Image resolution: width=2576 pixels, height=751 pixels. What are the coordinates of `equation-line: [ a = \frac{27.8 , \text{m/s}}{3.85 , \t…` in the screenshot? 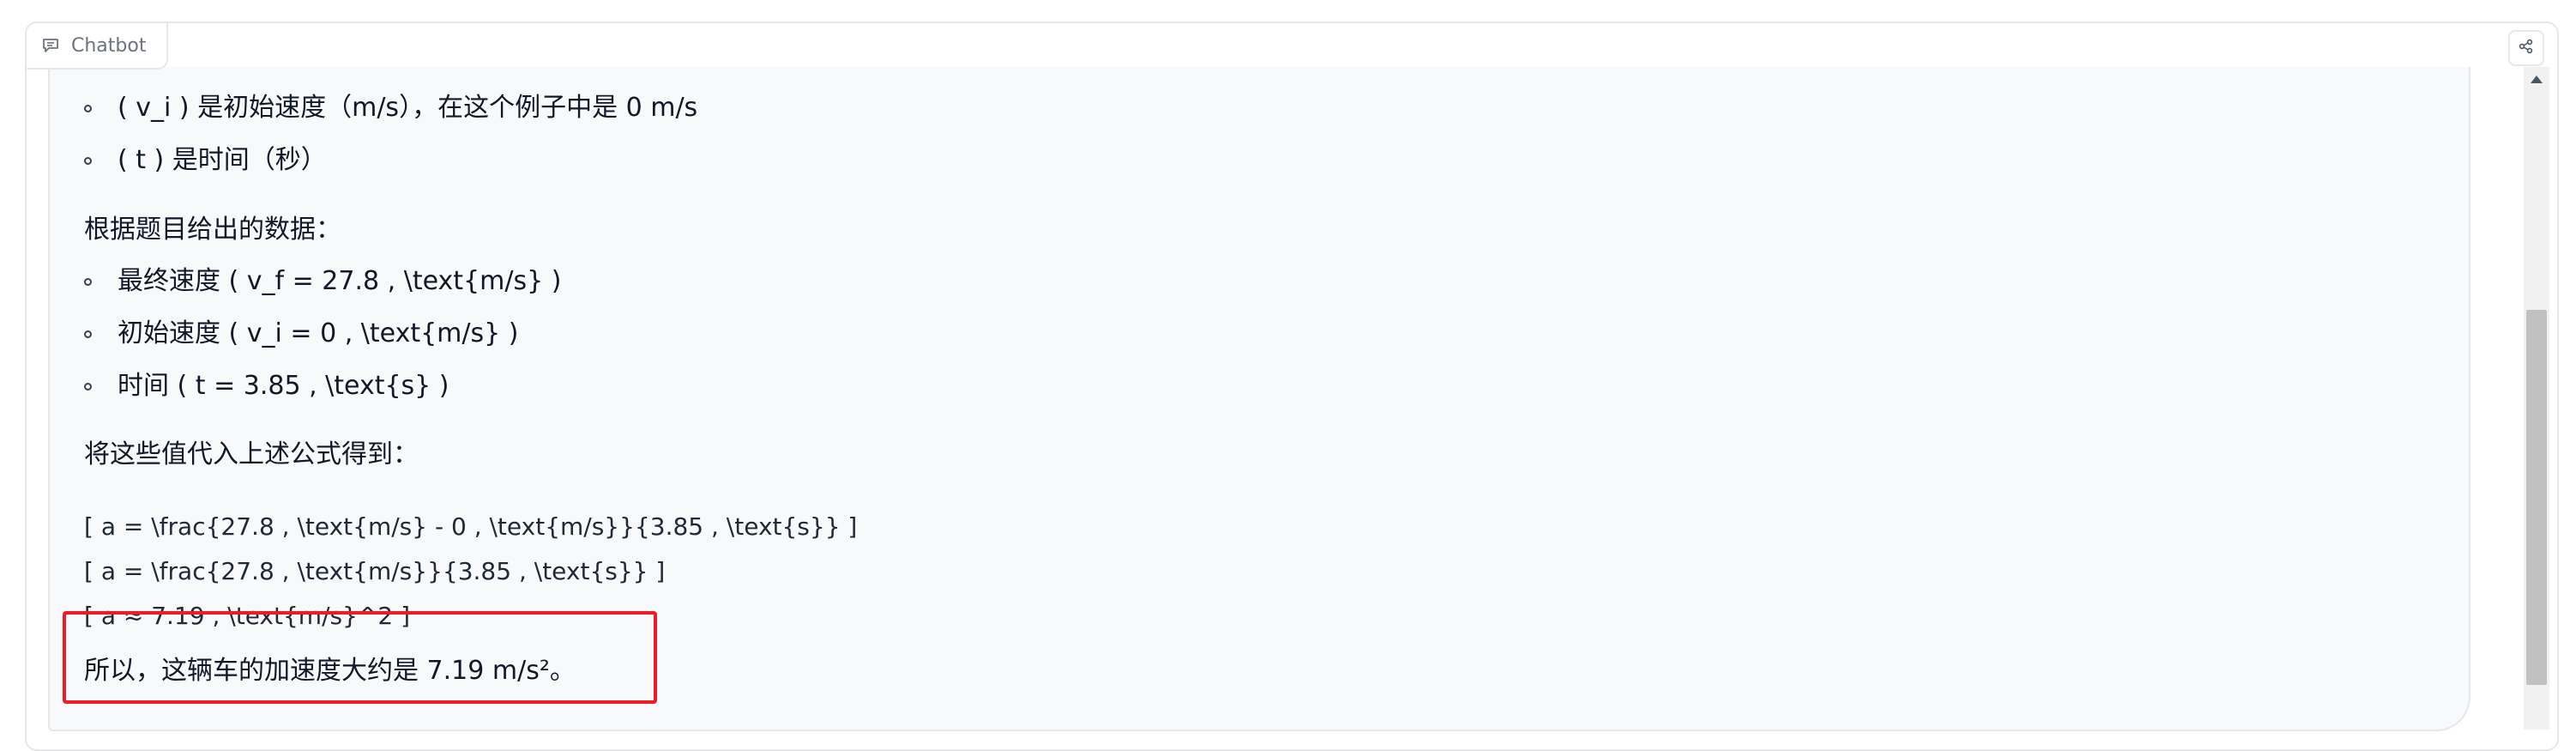 It's located at (375, 571).